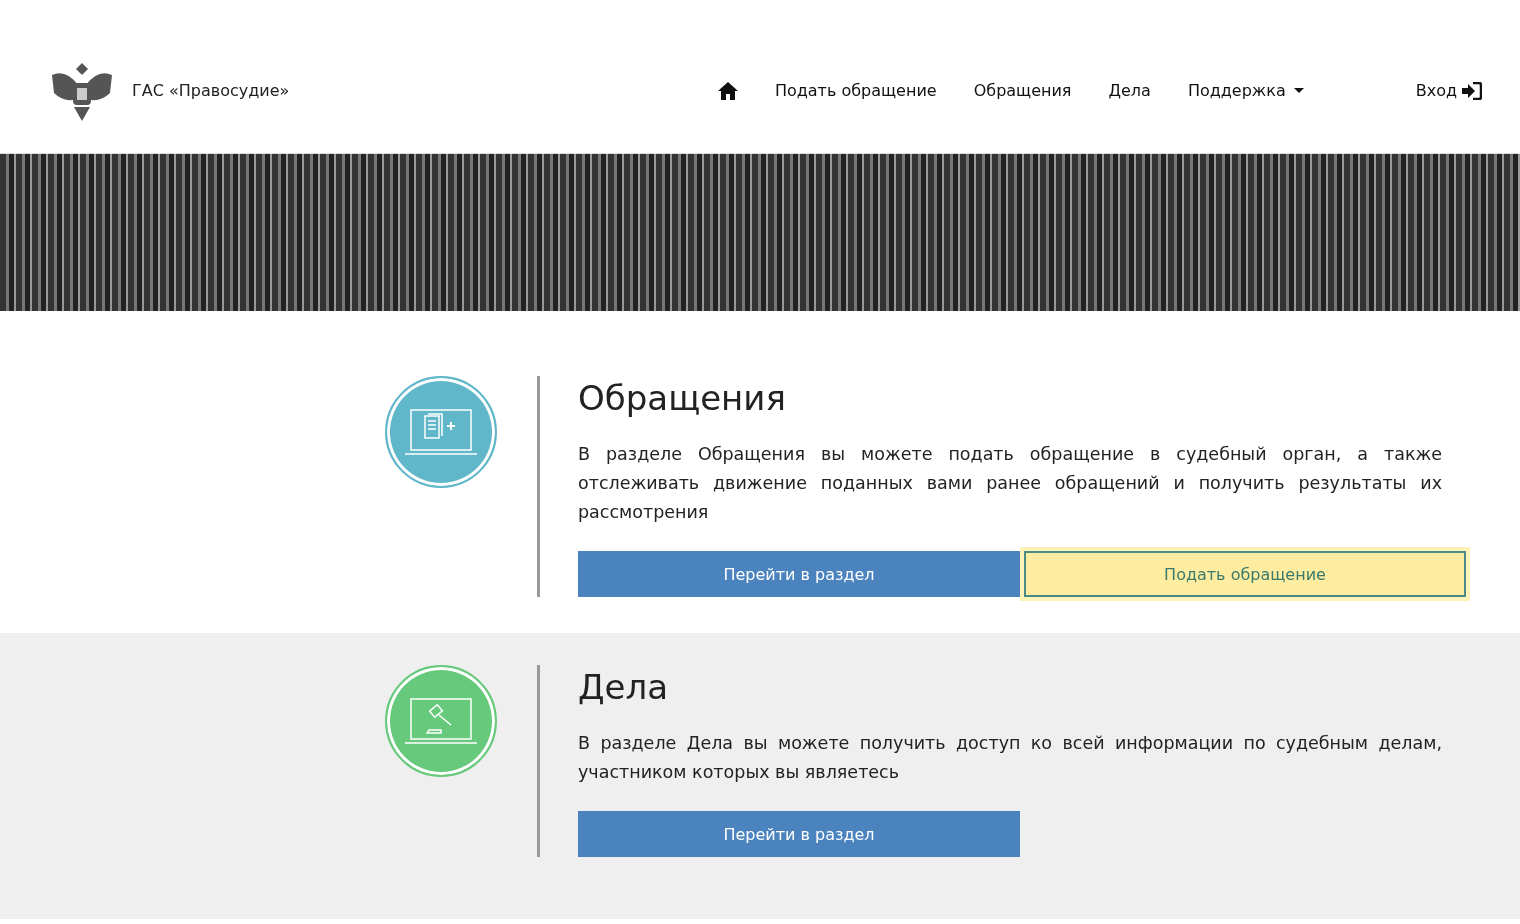  Describe the element at coordinates (1129, 90) in the screenshot. I see `nav-link: Дела` at that location.